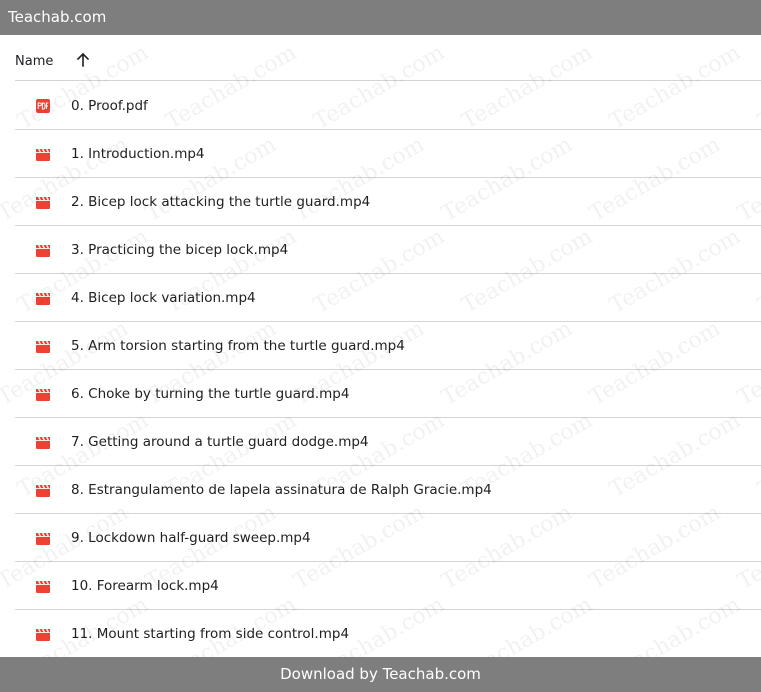 Image resolution: width=761 pixels, height=692 pixels. I want to click on file-name: 0. Proof.pdf, so click(109, 106).